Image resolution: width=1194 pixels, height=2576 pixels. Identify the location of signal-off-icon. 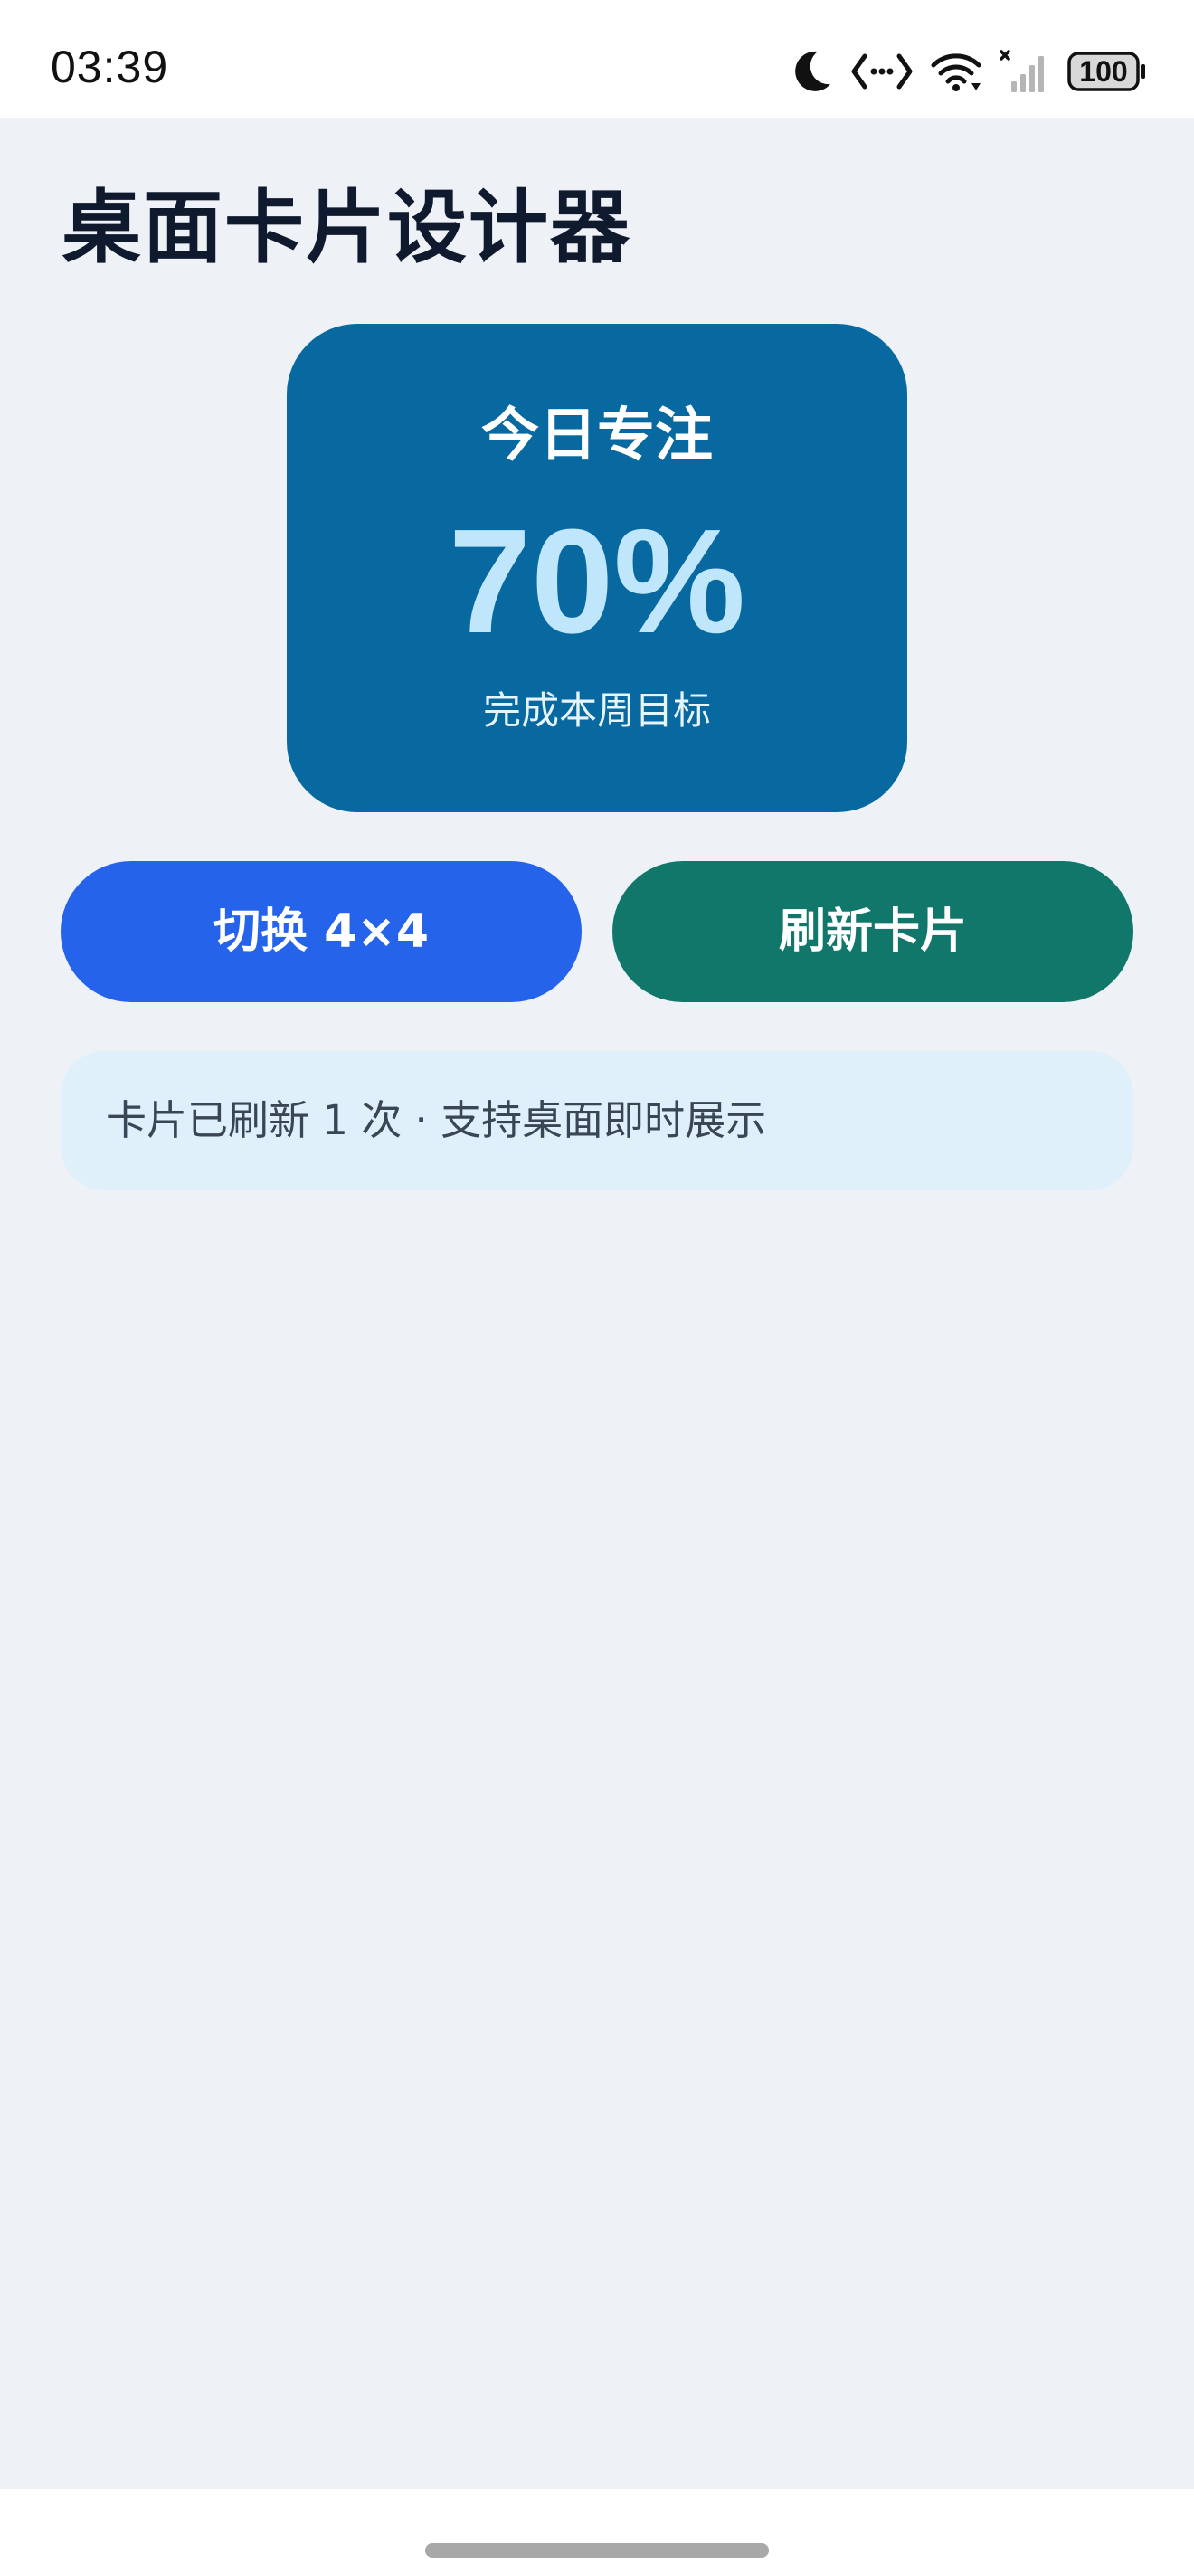
(1025, 72).